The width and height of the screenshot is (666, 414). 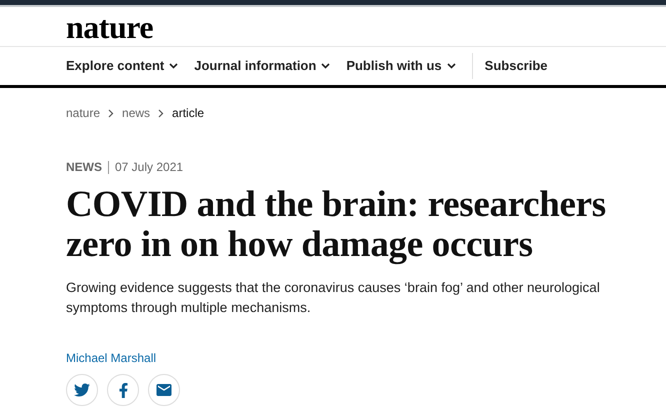 I want to click on envelope-icon, so click(x=164, y=390).